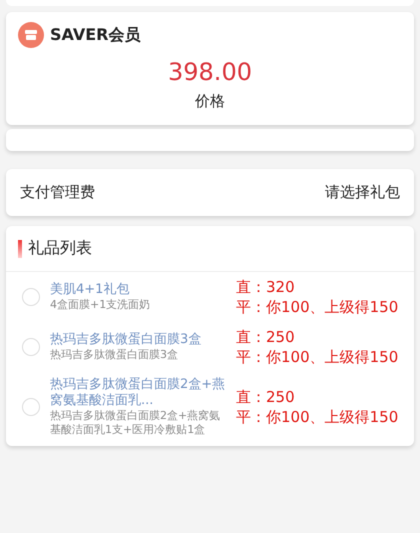 This screenshot has width=420, height=533. Describe the element at coordinates (31, 35) in the screenshot. I see `shop-icon` at that location.